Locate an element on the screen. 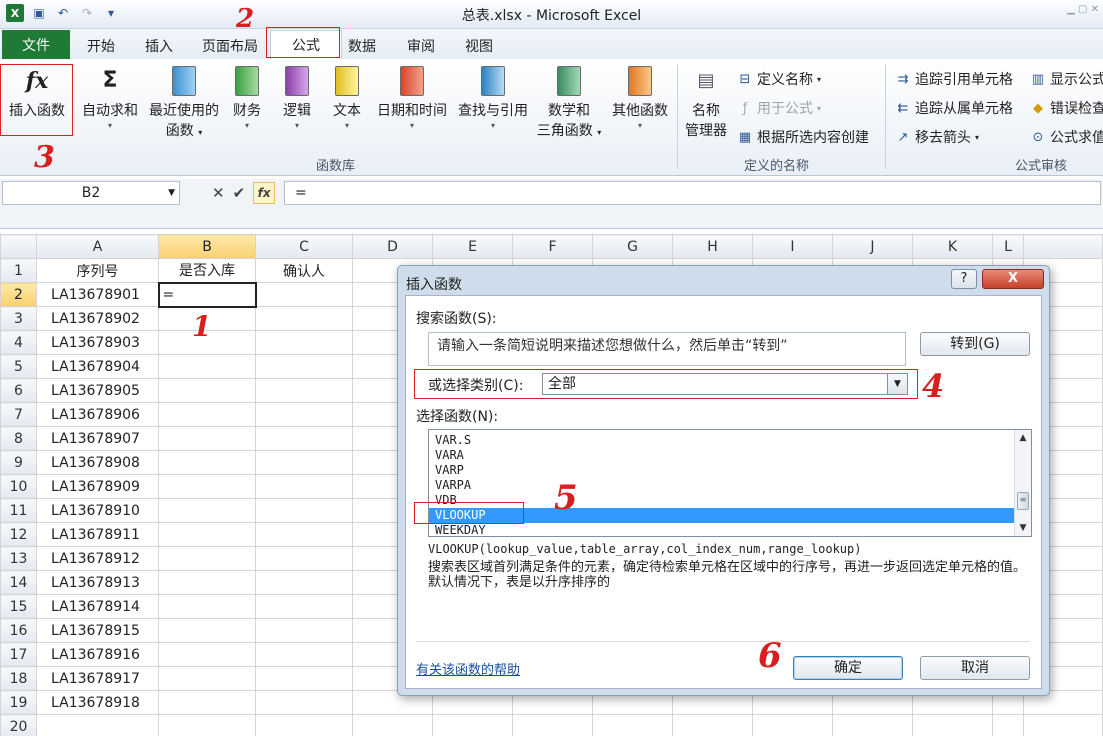 The height and width of the screenshot is (736, 1103). more-functions-button: 其他函数 ▾ is located at coordinates (640, 98).